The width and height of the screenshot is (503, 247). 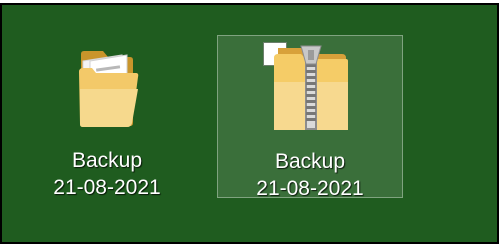 What do you see at coordinates (107, 87) in the screenshot?
I see `documents-folder-icon` at bounding box center [107, 87].